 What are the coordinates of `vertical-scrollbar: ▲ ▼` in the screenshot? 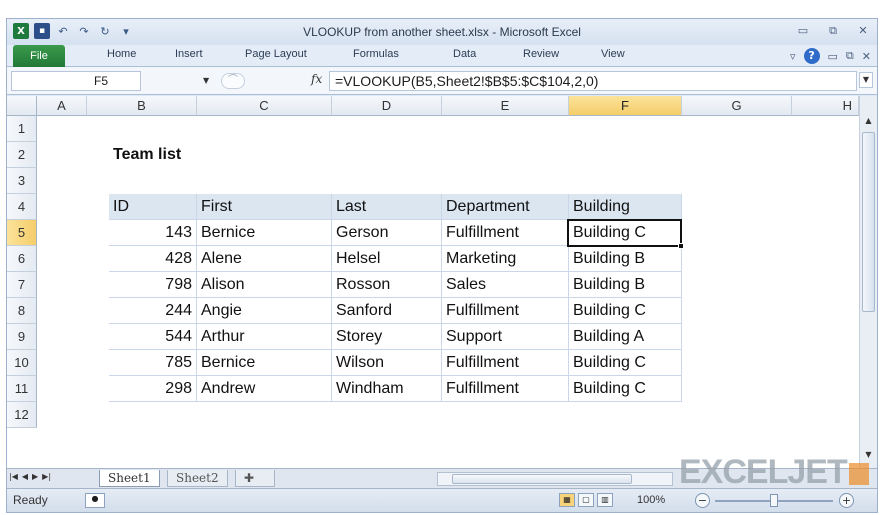 It's located at (868, 282).